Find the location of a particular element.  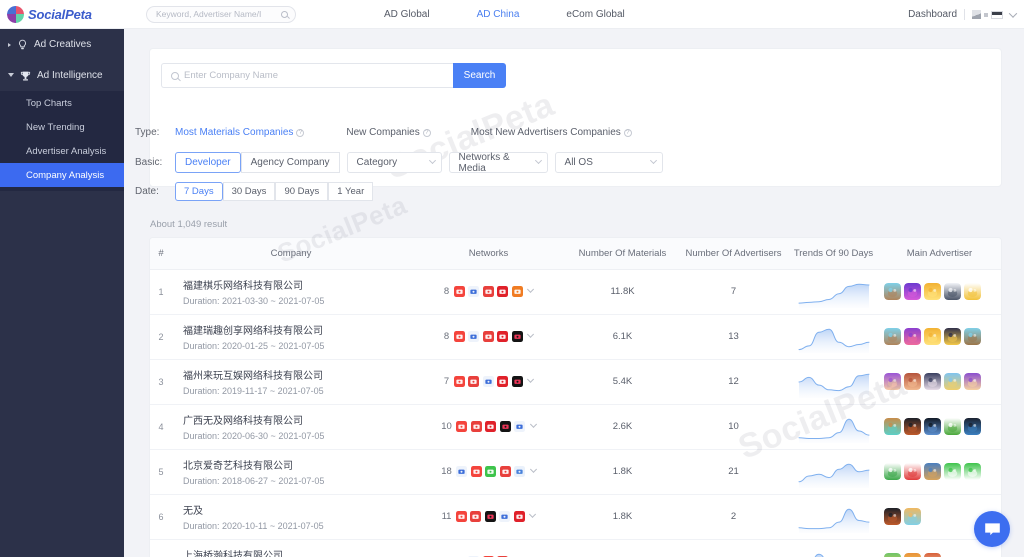

app-red-icon is located at coordinates (912, 471).